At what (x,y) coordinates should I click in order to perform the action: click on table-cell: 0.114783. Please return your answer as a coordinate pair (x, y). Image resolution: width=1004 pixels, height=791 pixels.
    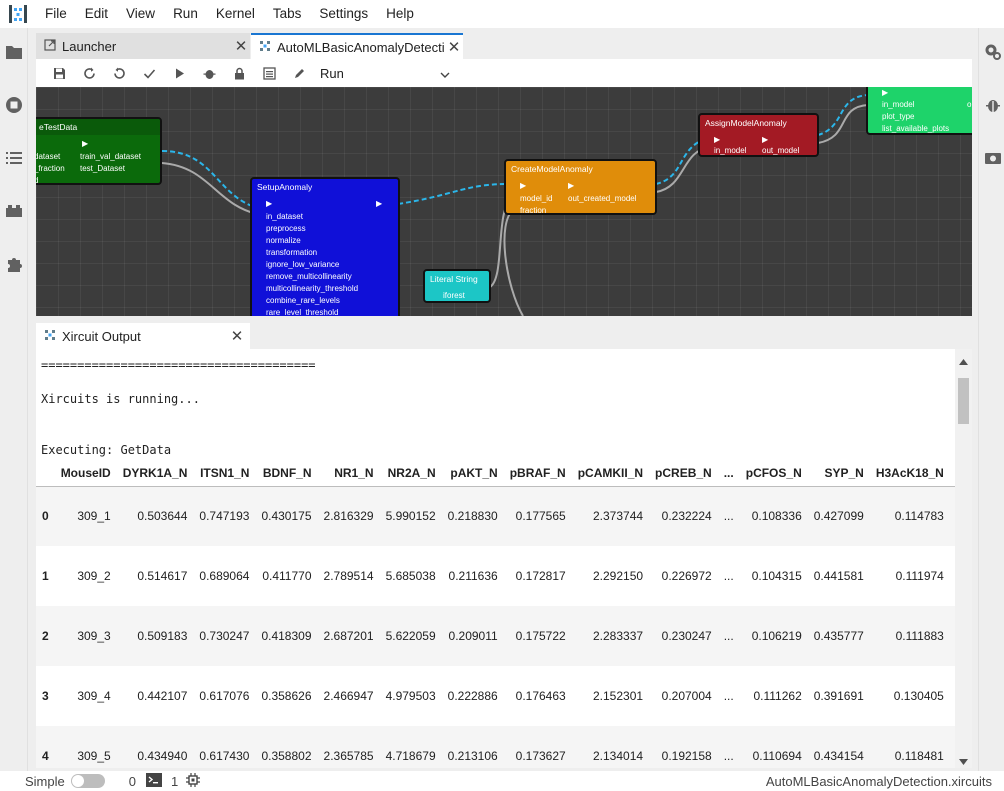
    Looking at the image, I should click on (909, 516).